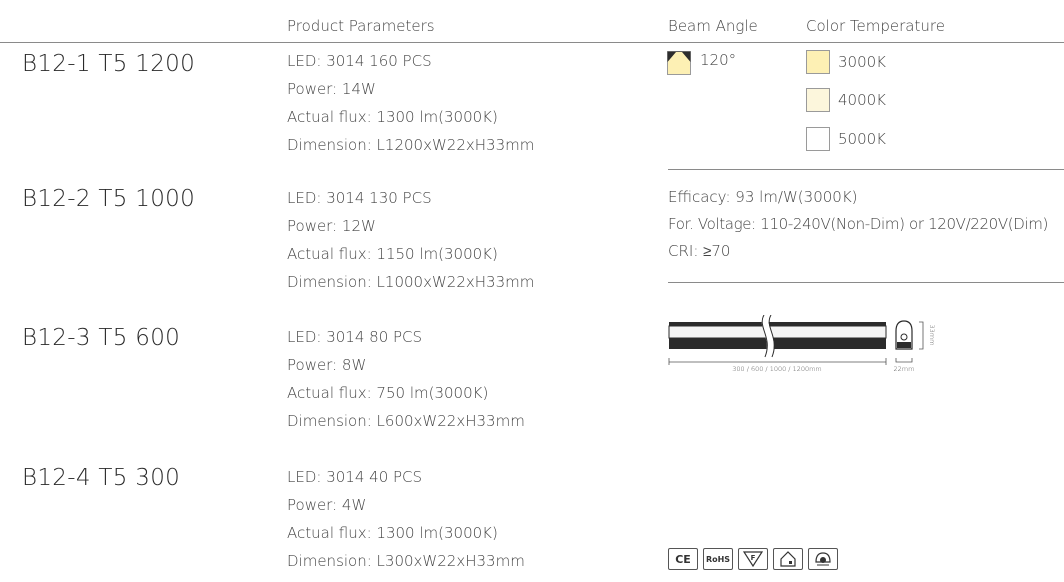 The height and width of the screenshot is (582, 1064). Describe the element at coordinates (921, 335) in the screenshot. I see `height-dim-bracket` at that location.